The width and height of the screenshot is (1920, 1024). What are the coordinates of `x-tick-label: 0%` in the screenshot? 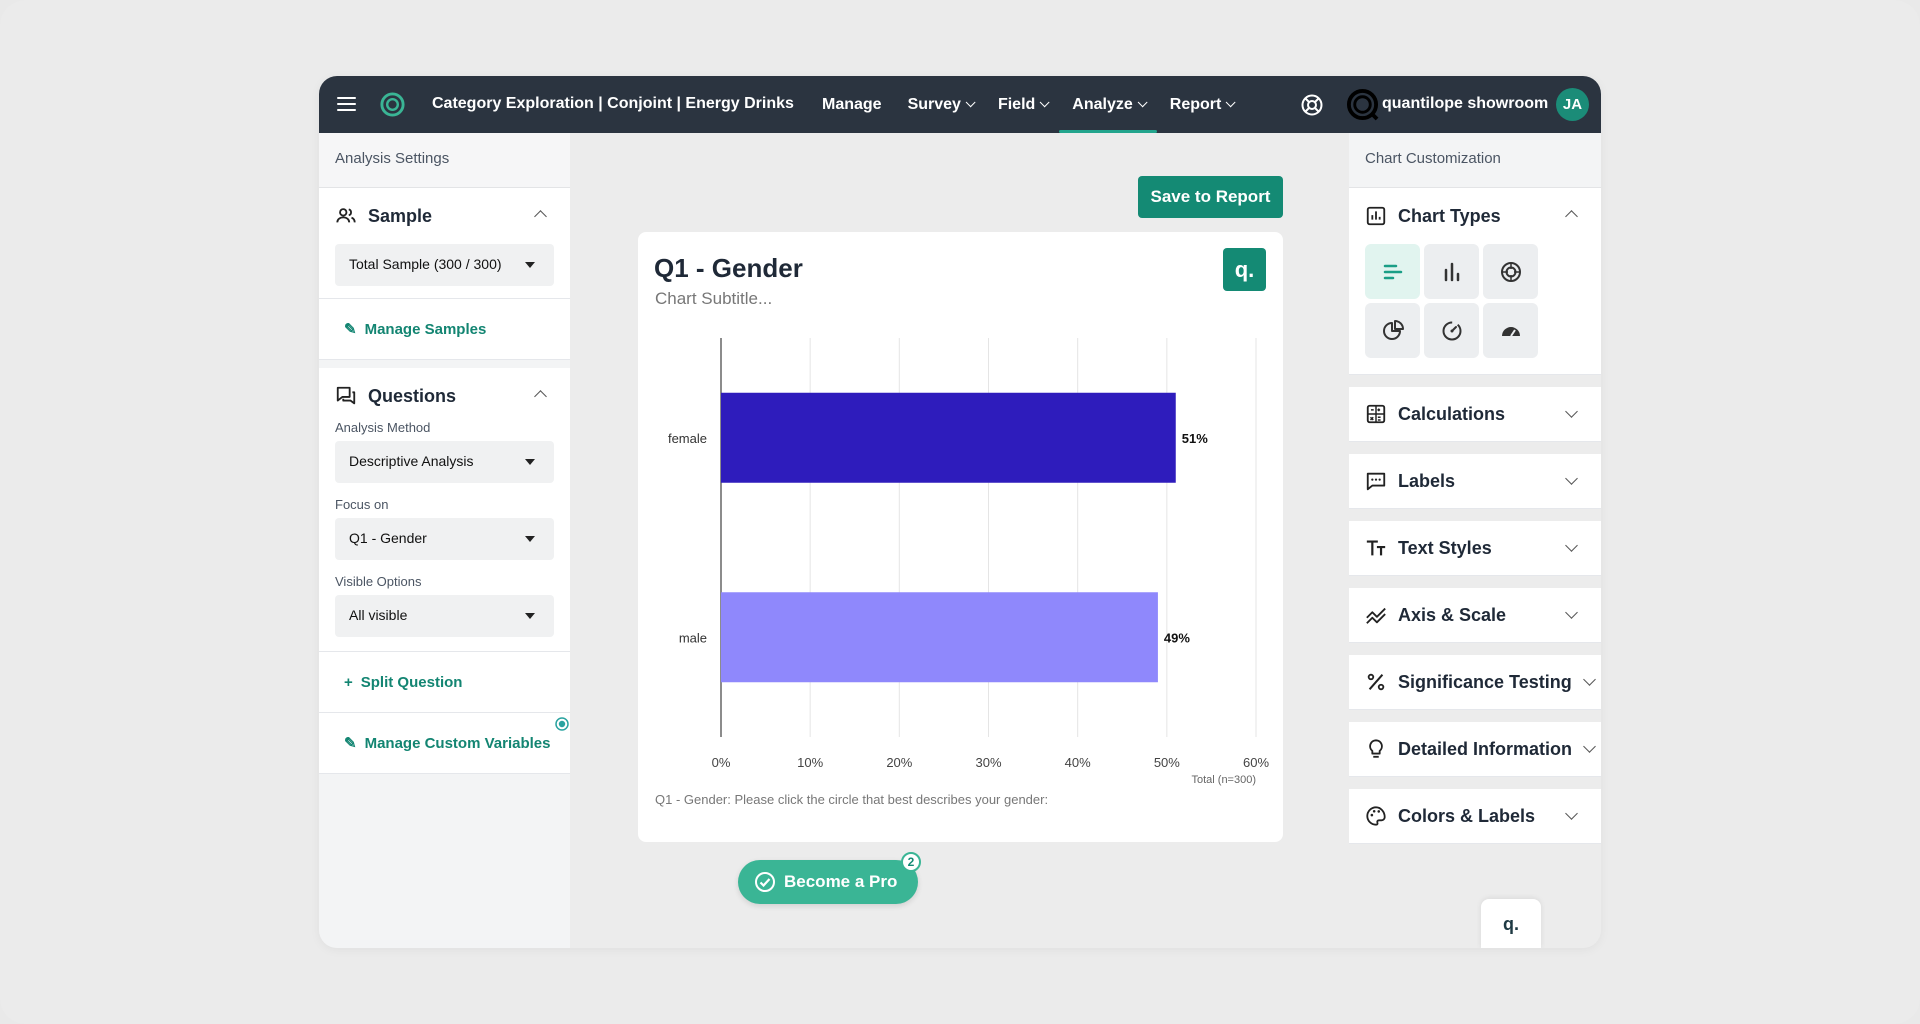 It's located at (721, 762).